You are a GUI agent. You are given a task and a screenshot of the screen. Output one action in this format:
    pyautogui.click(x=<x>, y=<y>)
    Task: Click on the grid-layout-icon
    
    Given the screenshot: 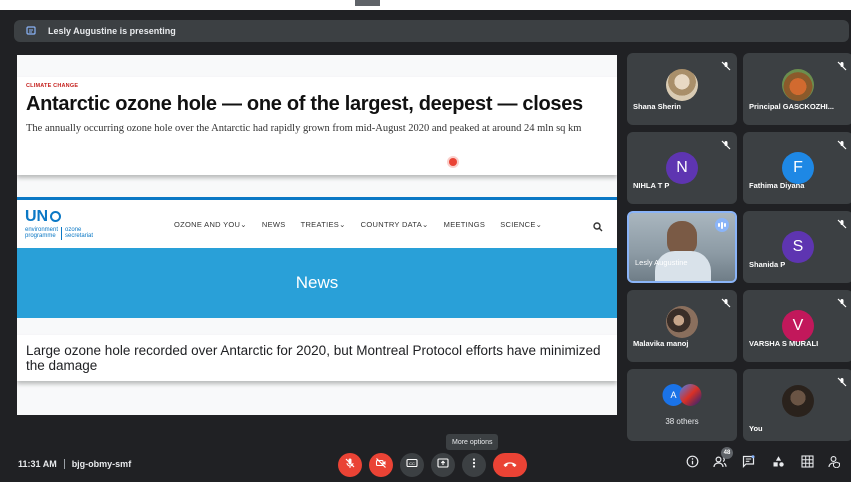 What is the action you would take?
    pyautogui.click(x=807, y=464)
    